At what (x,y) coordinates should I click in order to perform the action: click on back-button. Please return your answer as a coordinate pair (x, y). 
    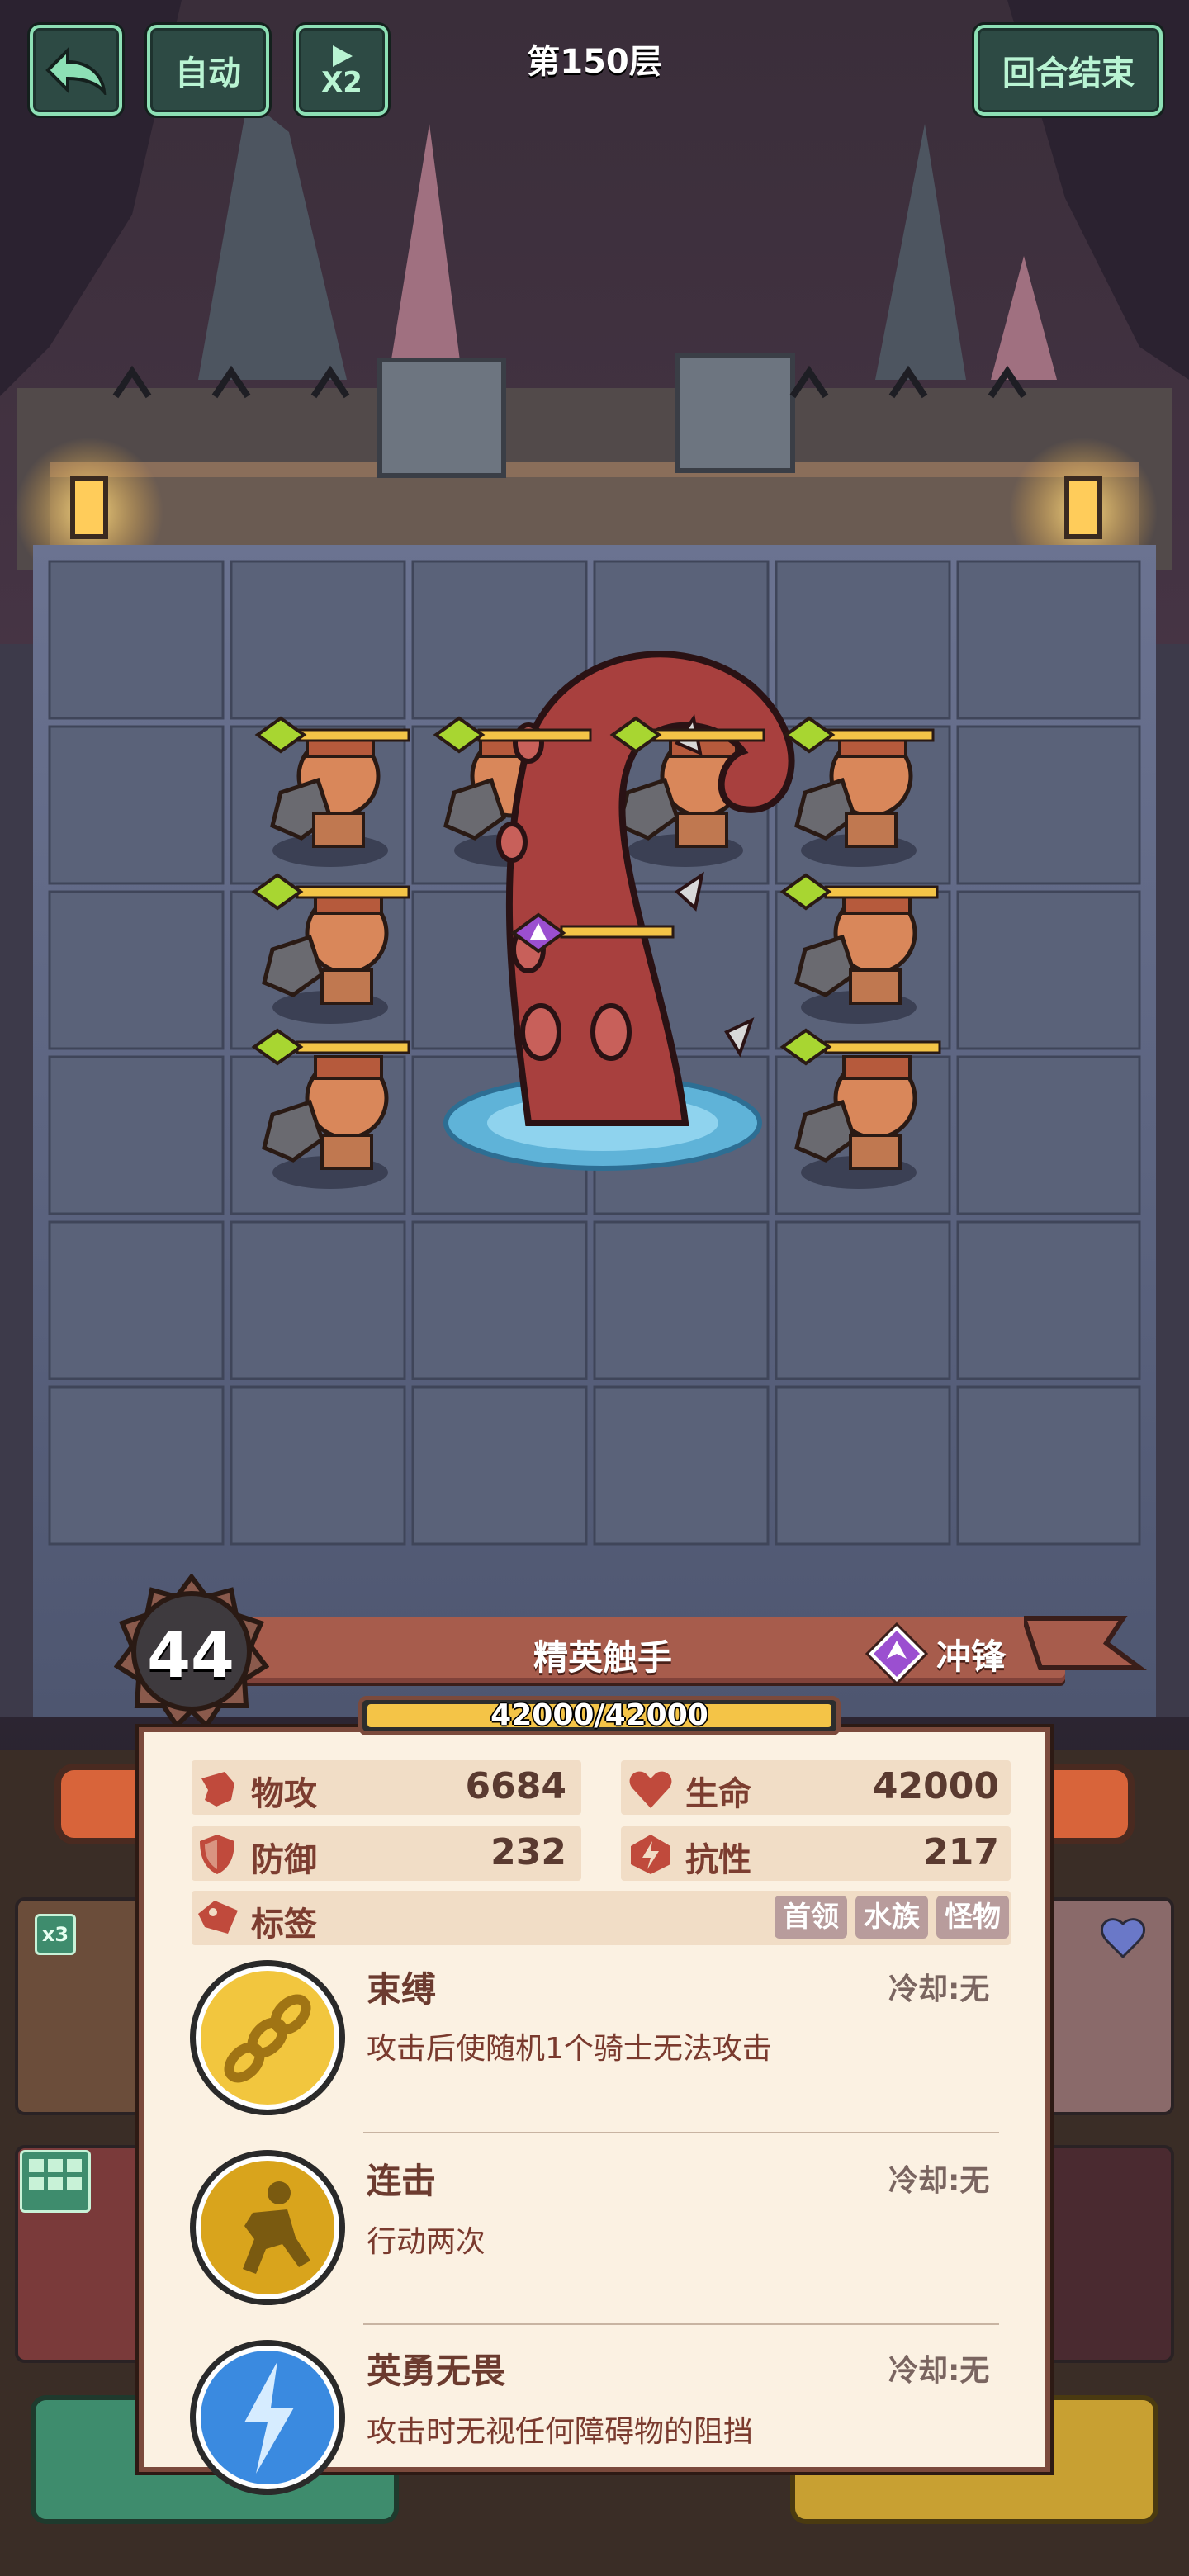
    Looking at the image, I should click on (76, 70).